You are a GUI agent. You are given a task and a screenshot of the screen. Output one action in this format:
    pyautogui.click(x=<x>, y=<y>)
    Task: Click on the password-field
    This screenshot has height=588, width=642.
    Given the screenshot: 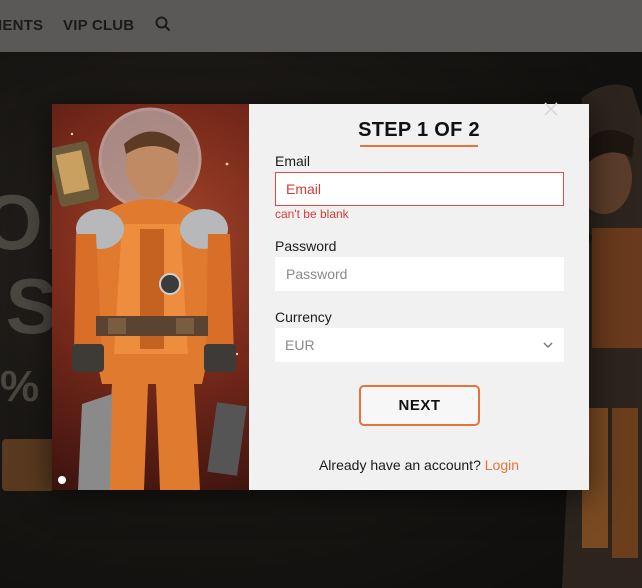 What is the action you would take?
    pyautogui.click(x=419, y=274)
    